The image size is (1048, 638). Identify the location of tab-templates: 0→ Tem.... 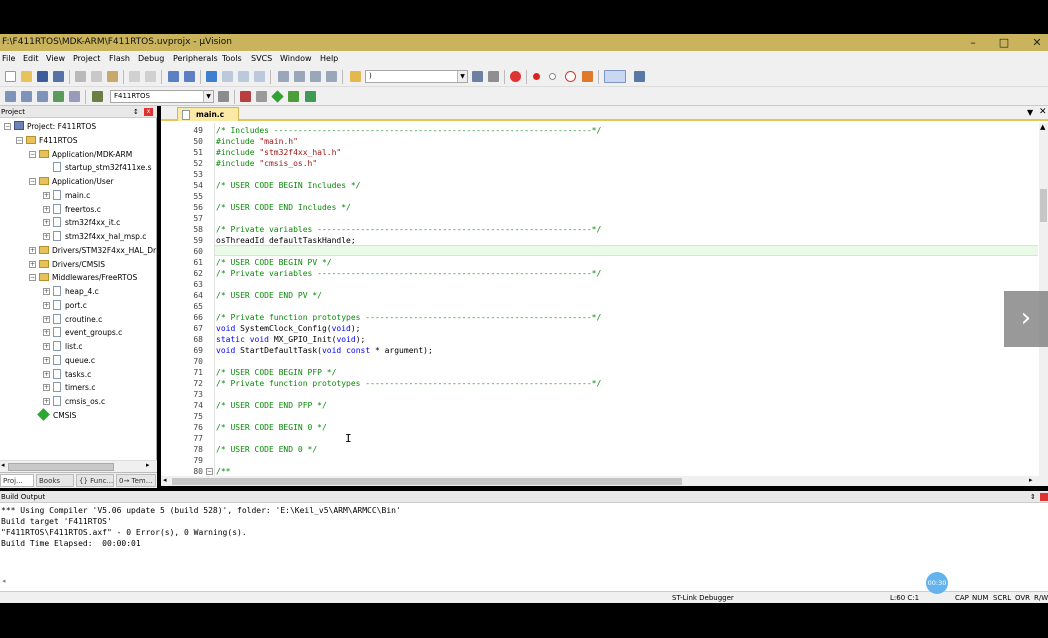
(136, 480).